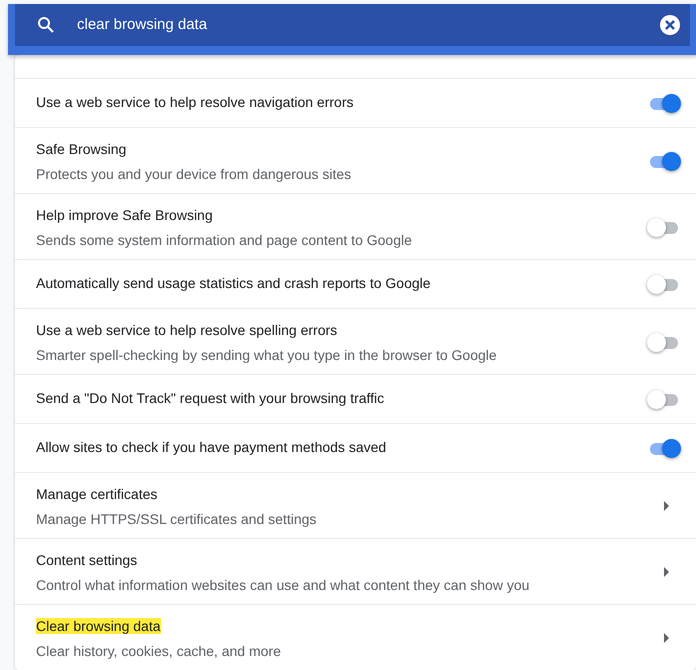  Describe the element at coordinates (355, 505) in the screenshot. I see `settings-row: Manage certificates Manage HTTPS/SSL certificates and settings` at that location.